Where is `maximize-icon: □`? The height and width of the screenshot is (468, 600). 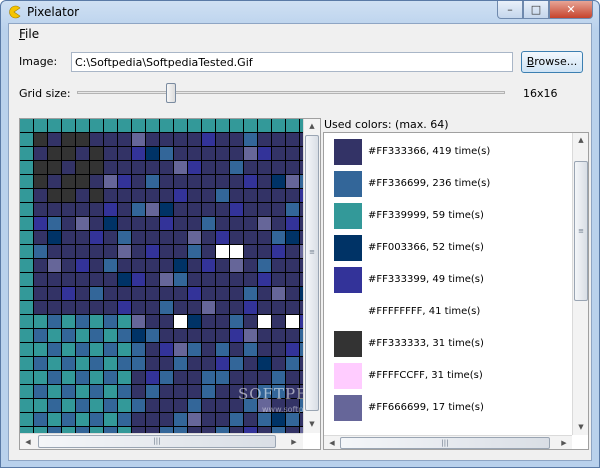
maximize-icon: □ is located at coordinates (536, 9).